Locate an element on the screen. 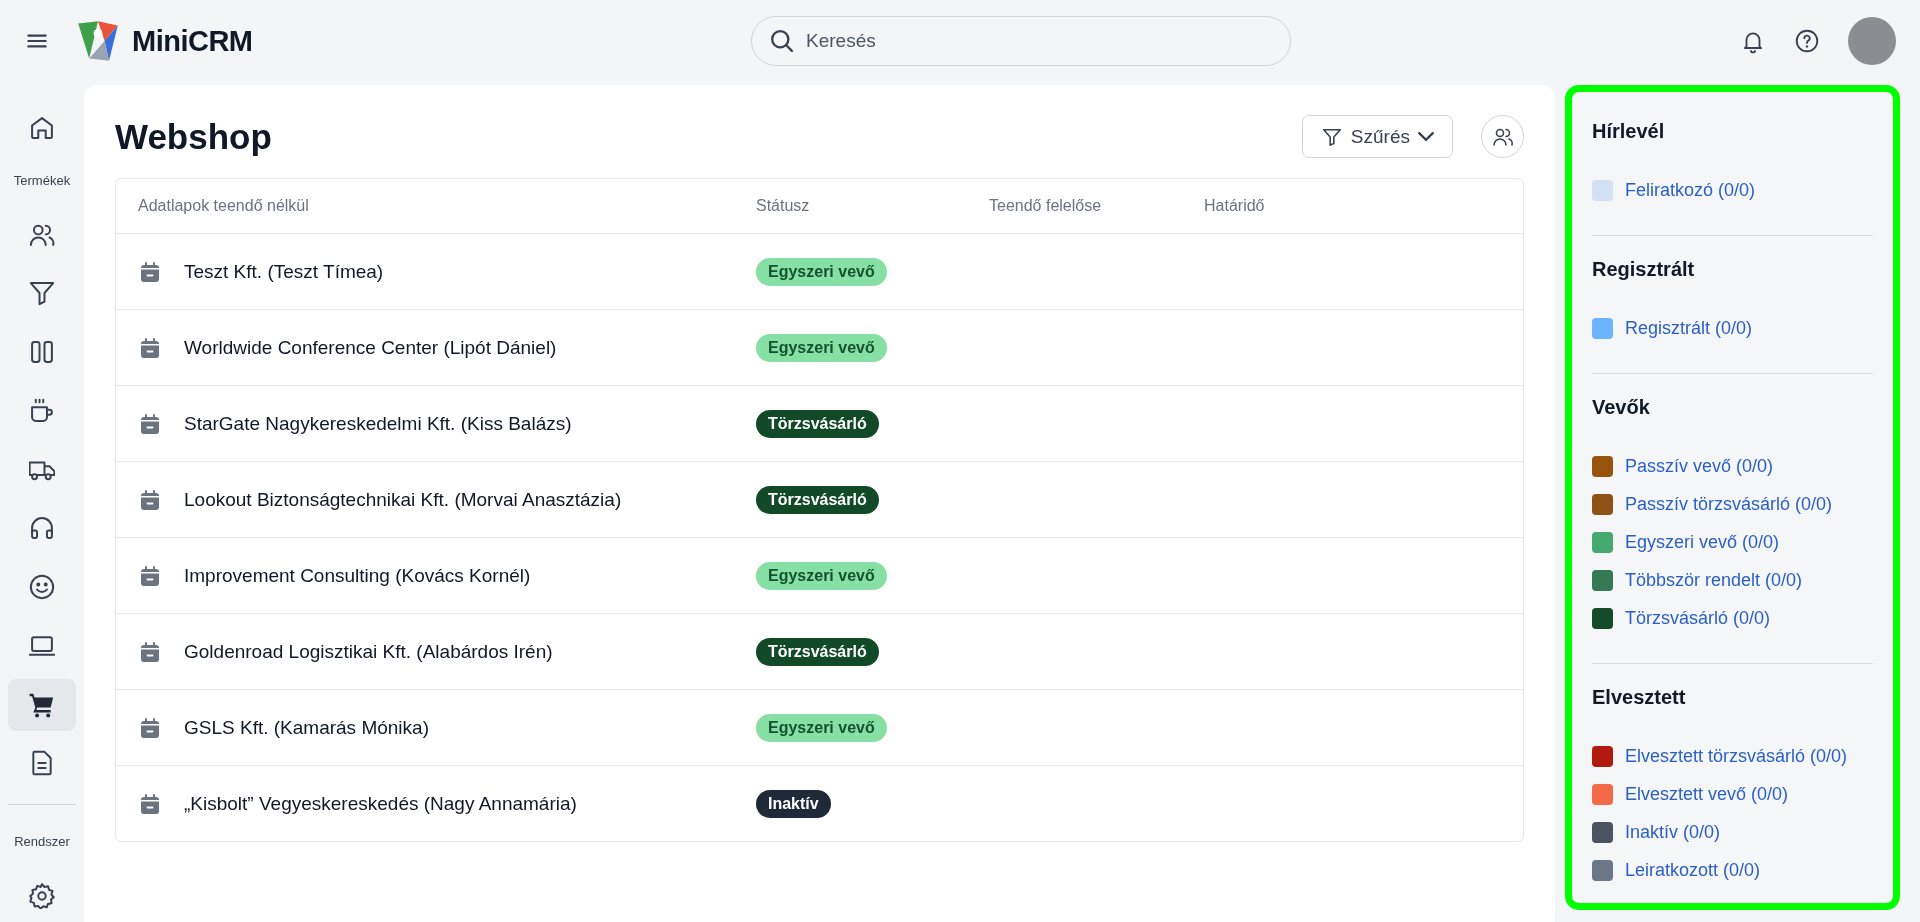  gear-icon is located at coordinates (42, 896).